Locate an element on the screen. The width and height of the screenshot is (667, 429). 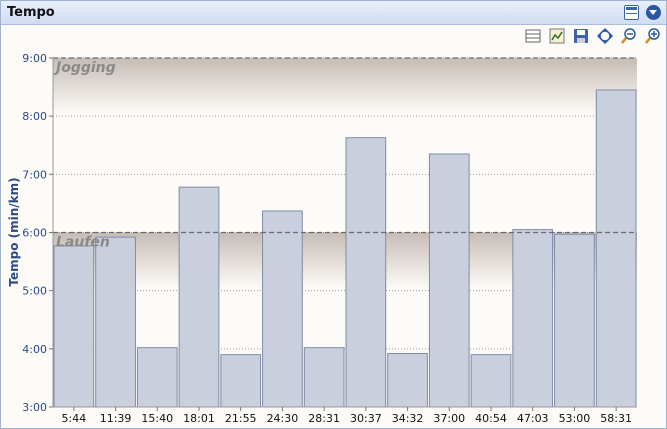
y-tick-label: 3:00 is located at coordinates (34, 407).